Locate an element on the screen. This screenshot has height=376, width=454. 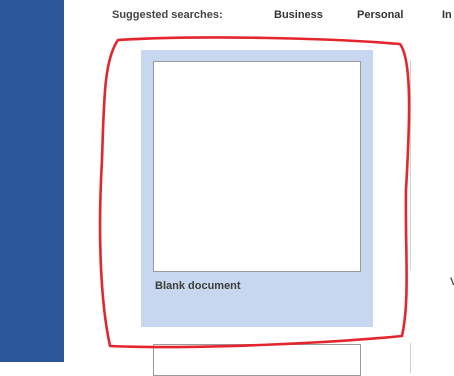
suggested-search-partial: In is located at coordinates (447, 15).